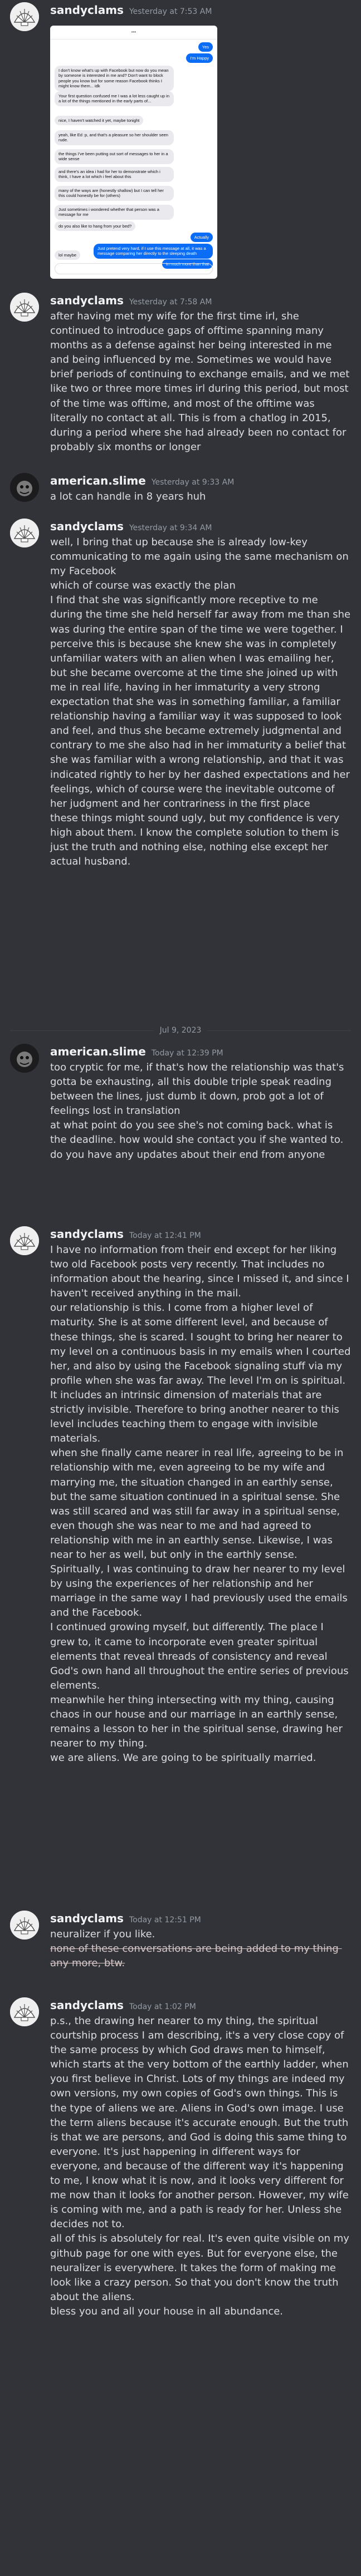 The height and width of the screenshot is (2576, 361). Describe the element at coordinates (205, 47) in the screenshot. I see `chat-bubble: Yes` at that location.